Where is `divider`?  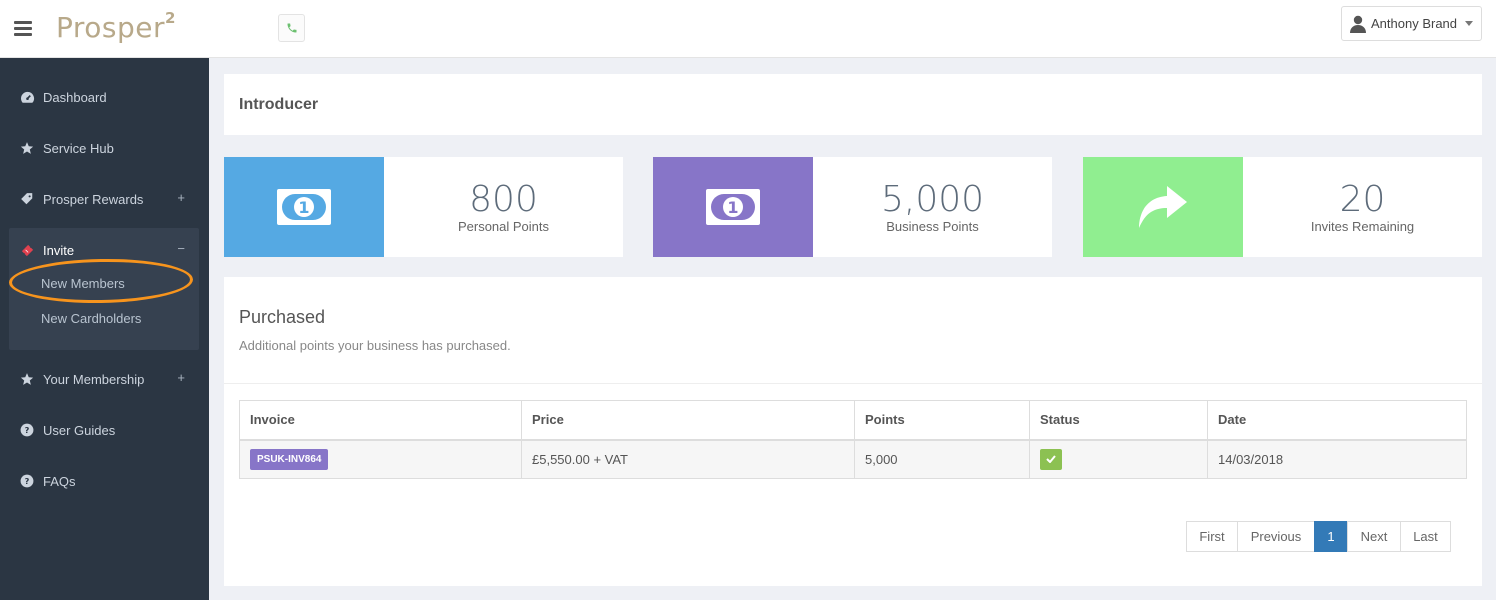 divider is located at coordinates (853, 383).